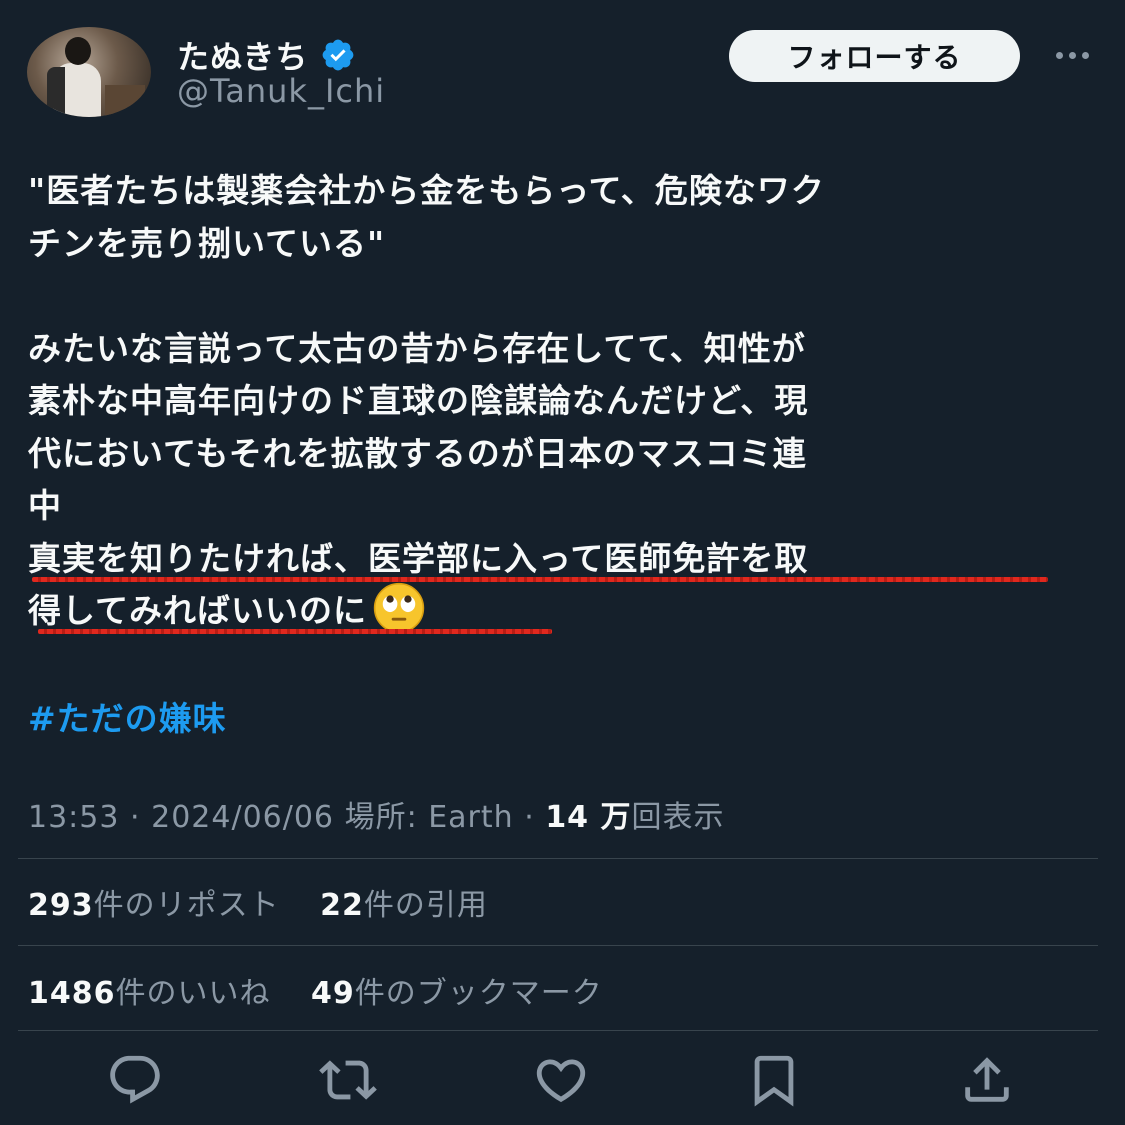 This screenshot has width=1125, height=1125. I want to click on avatar-podium, so click(125, 101).